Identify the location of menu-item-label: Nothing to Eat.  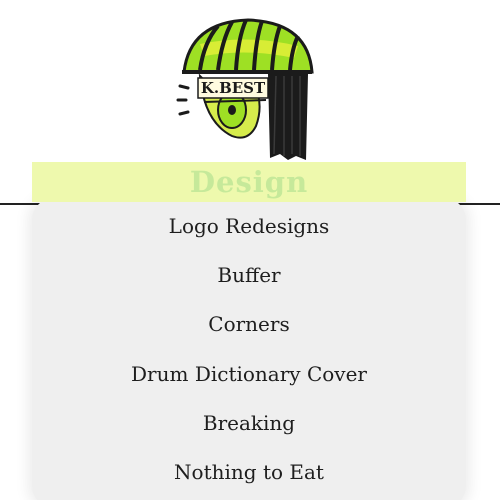
(249, 472).